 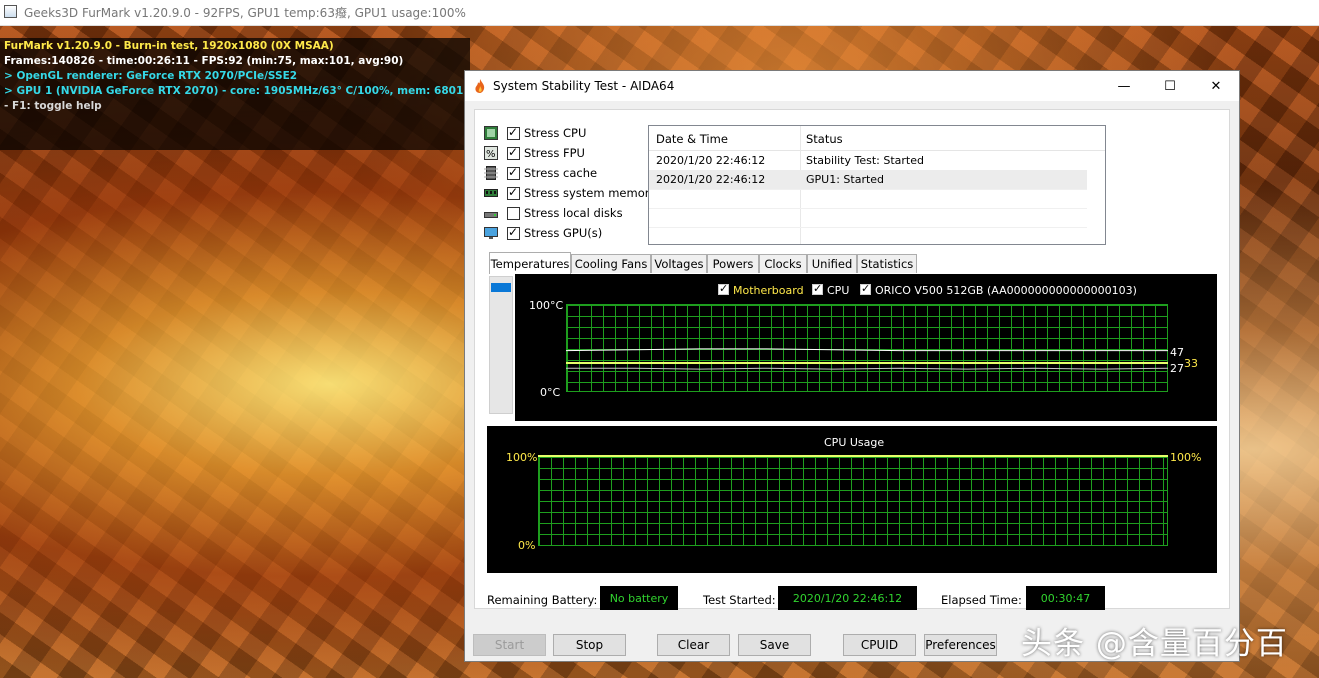 What do you see at coordinates (877, 138) in the screenshot?
I see `event-log-header: Date & Time Status` at bounding box center [877, 138].